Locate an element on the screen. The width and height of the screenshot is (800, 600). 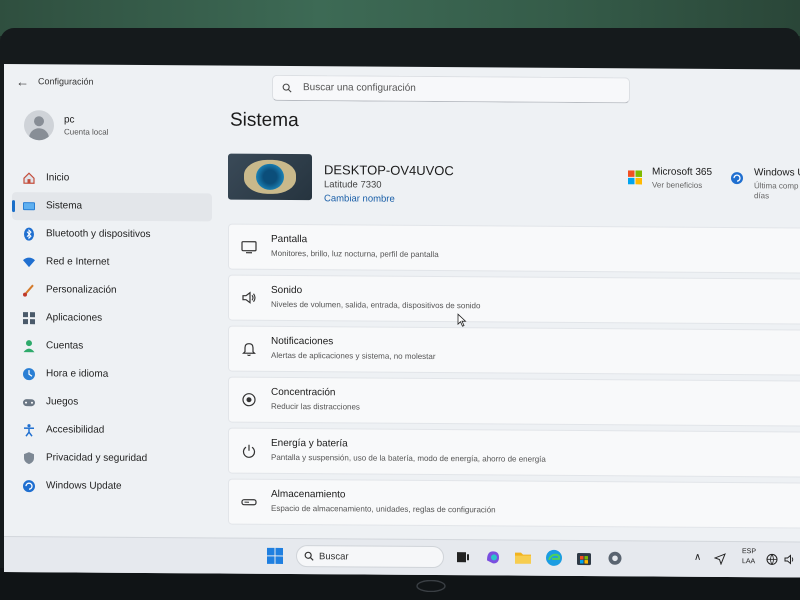
microsoft-logo-icon is located at coordinates (635, 177).